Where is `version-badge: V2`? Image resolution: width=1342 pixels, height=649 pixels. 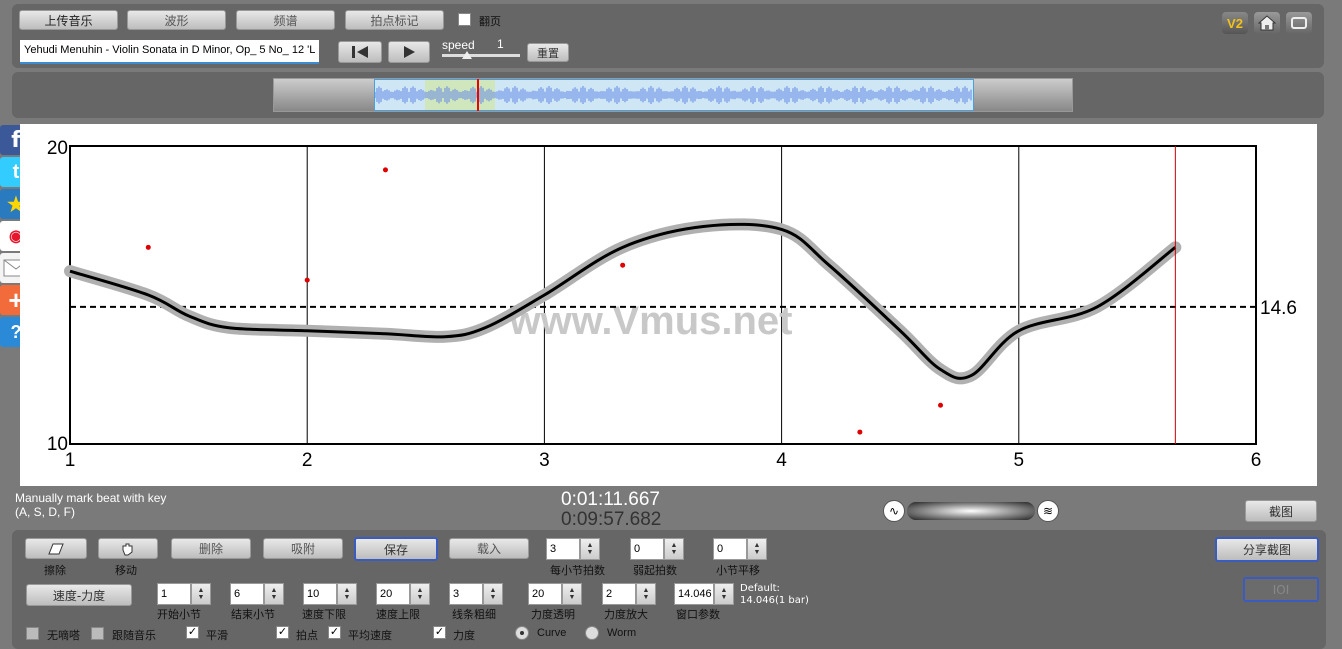 version-badge: V2 is located at coordinates (1235, 23).